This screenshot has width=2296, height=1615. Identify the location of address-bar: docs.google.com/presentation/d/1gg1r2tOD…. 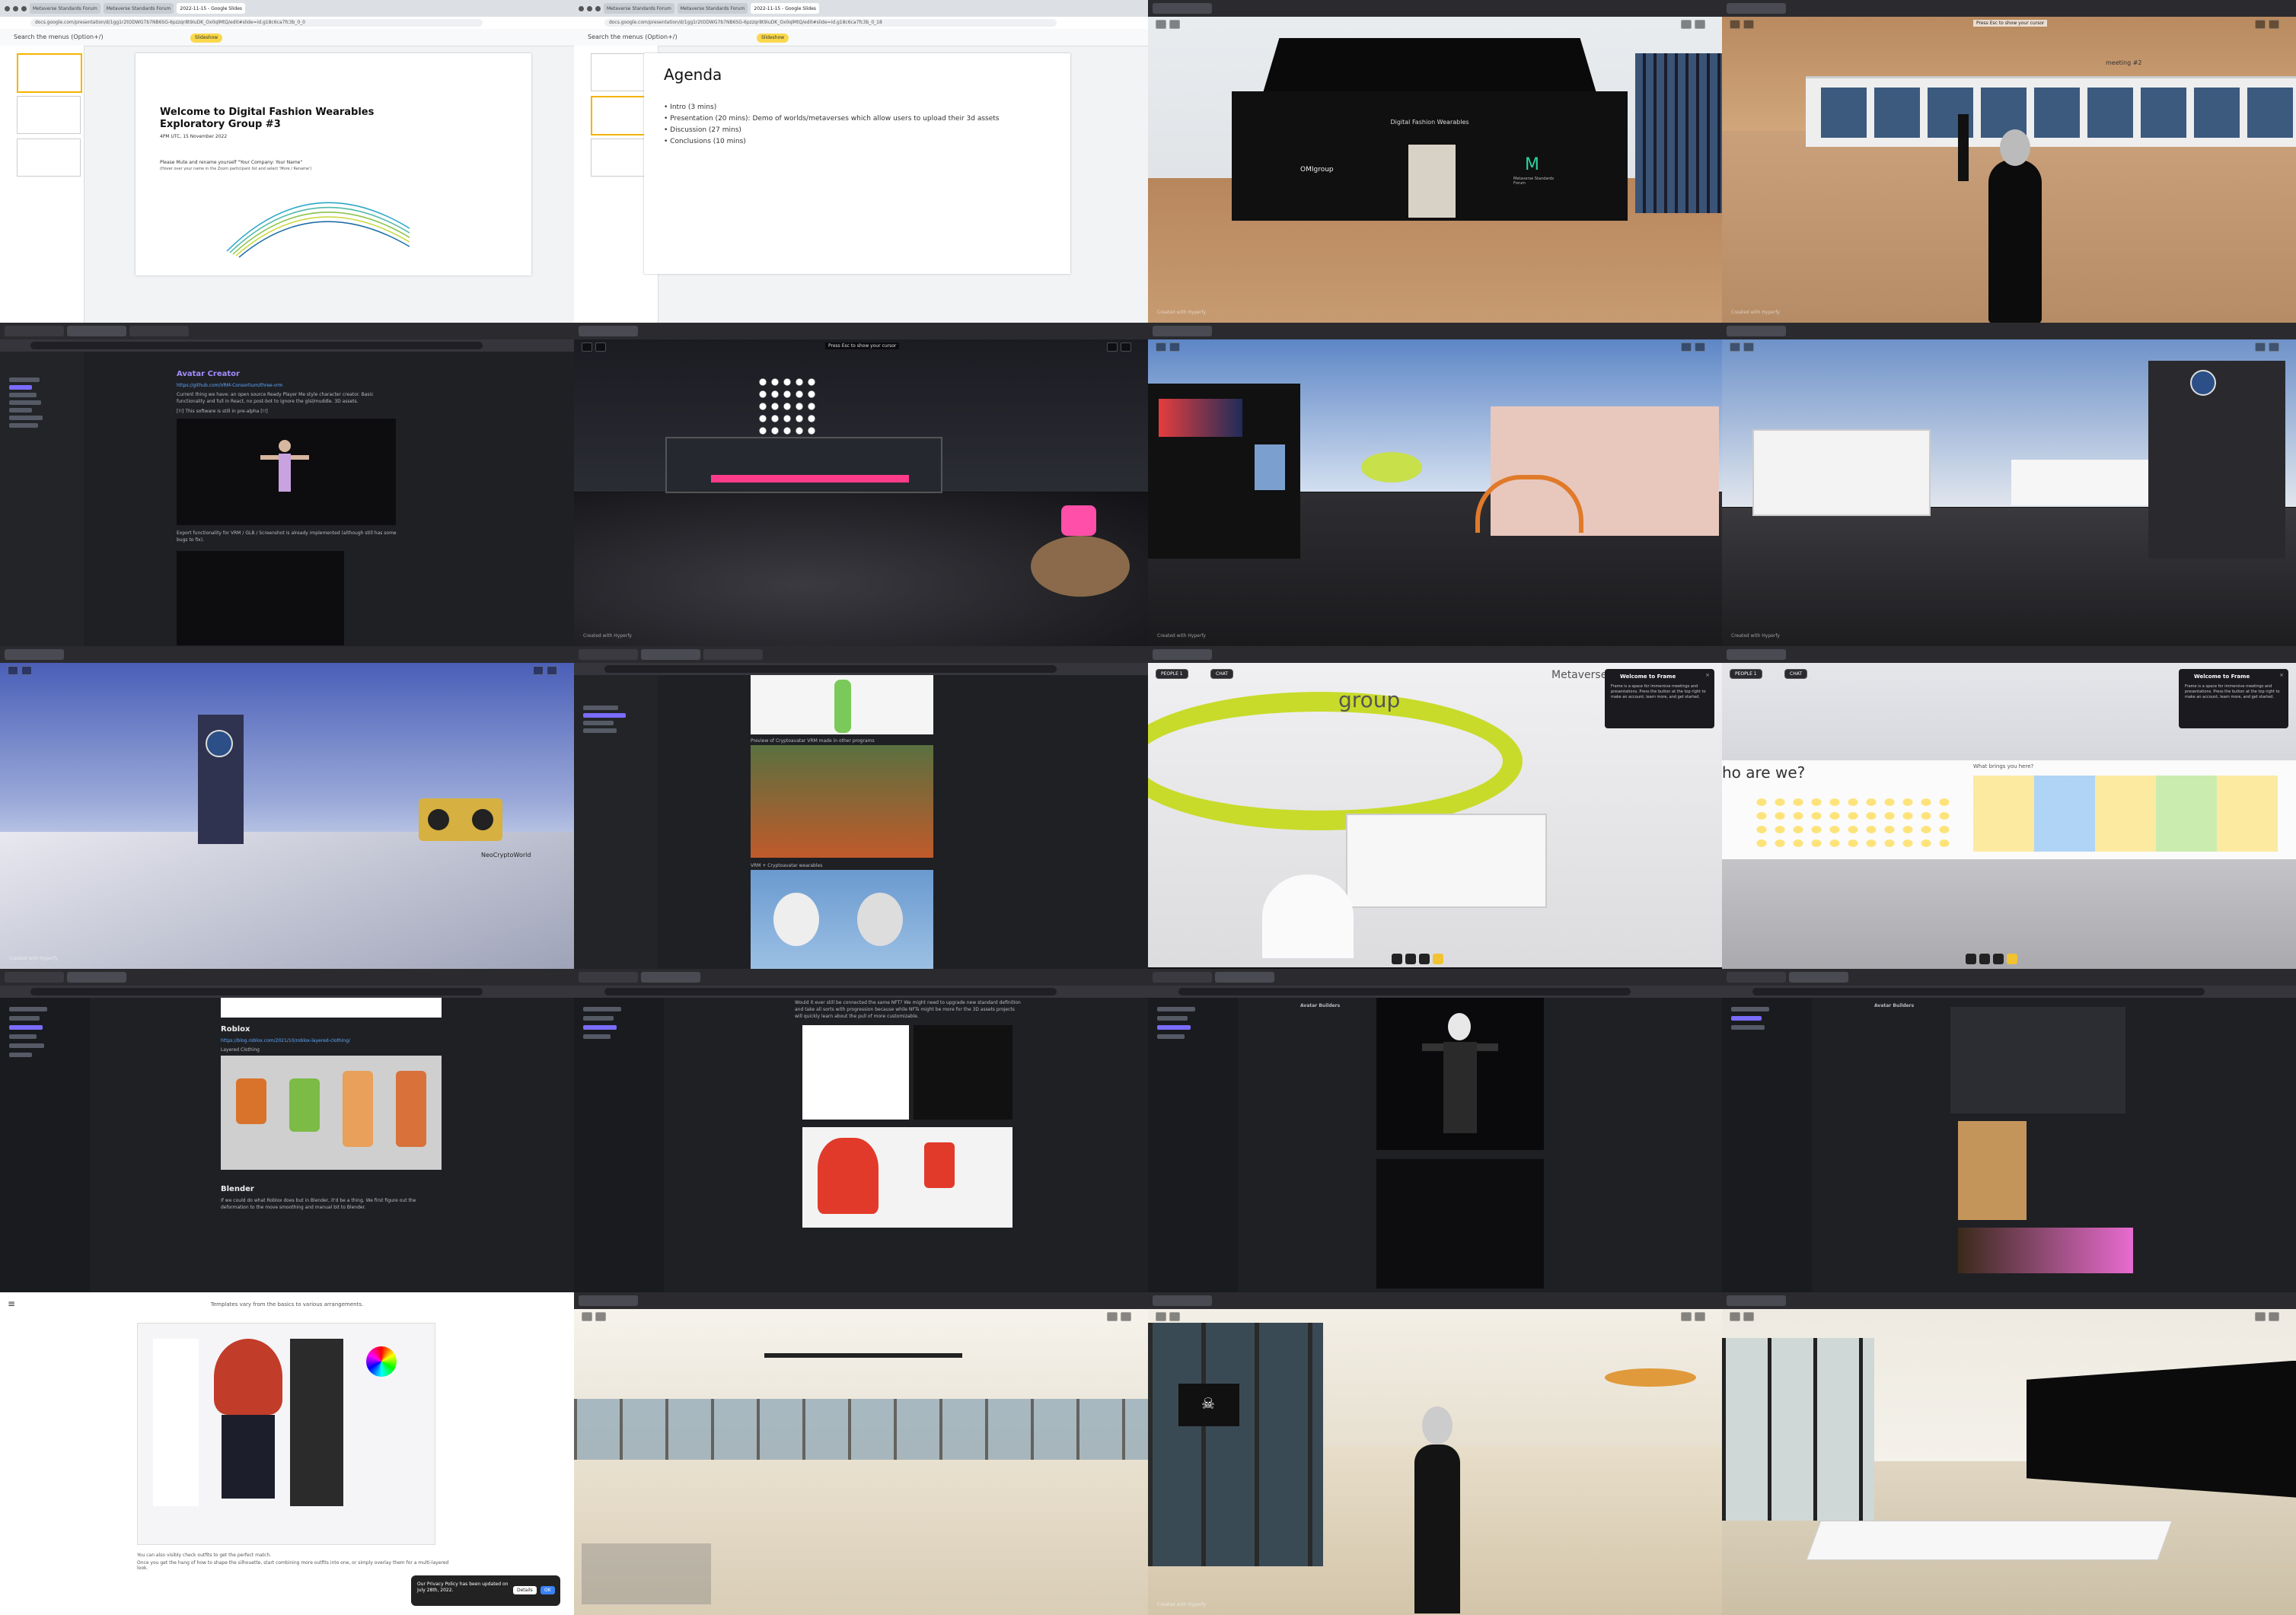
(861, 23).